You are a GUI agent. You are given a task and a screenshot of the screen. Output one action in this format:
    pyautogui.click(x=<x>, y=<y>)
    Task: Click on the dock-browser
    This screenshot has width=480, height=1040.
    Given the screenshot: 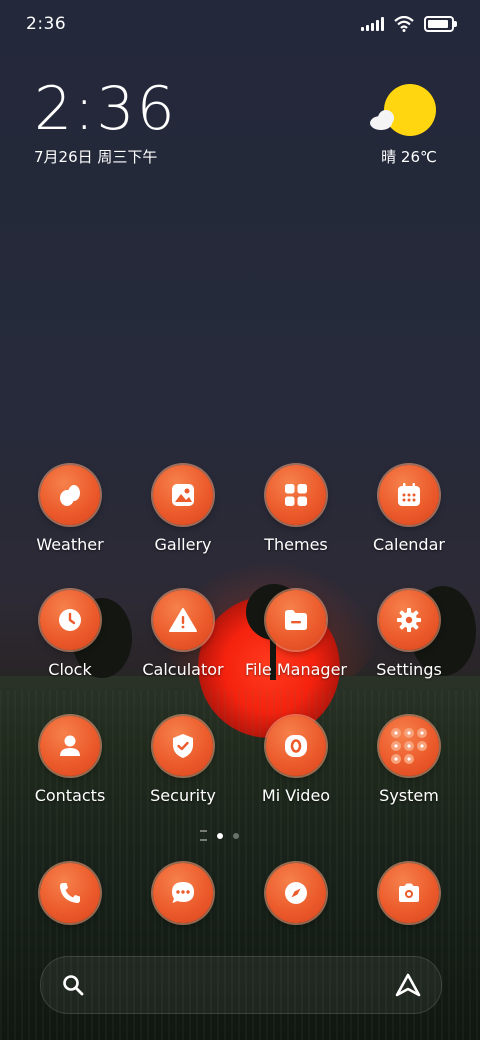 What is the action you would take?
    pyautogui.click(x=296, y=893)
    